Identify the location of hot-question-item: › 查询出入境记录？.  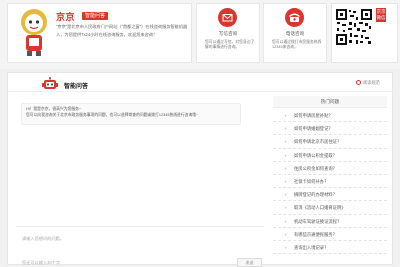
(330, 248).